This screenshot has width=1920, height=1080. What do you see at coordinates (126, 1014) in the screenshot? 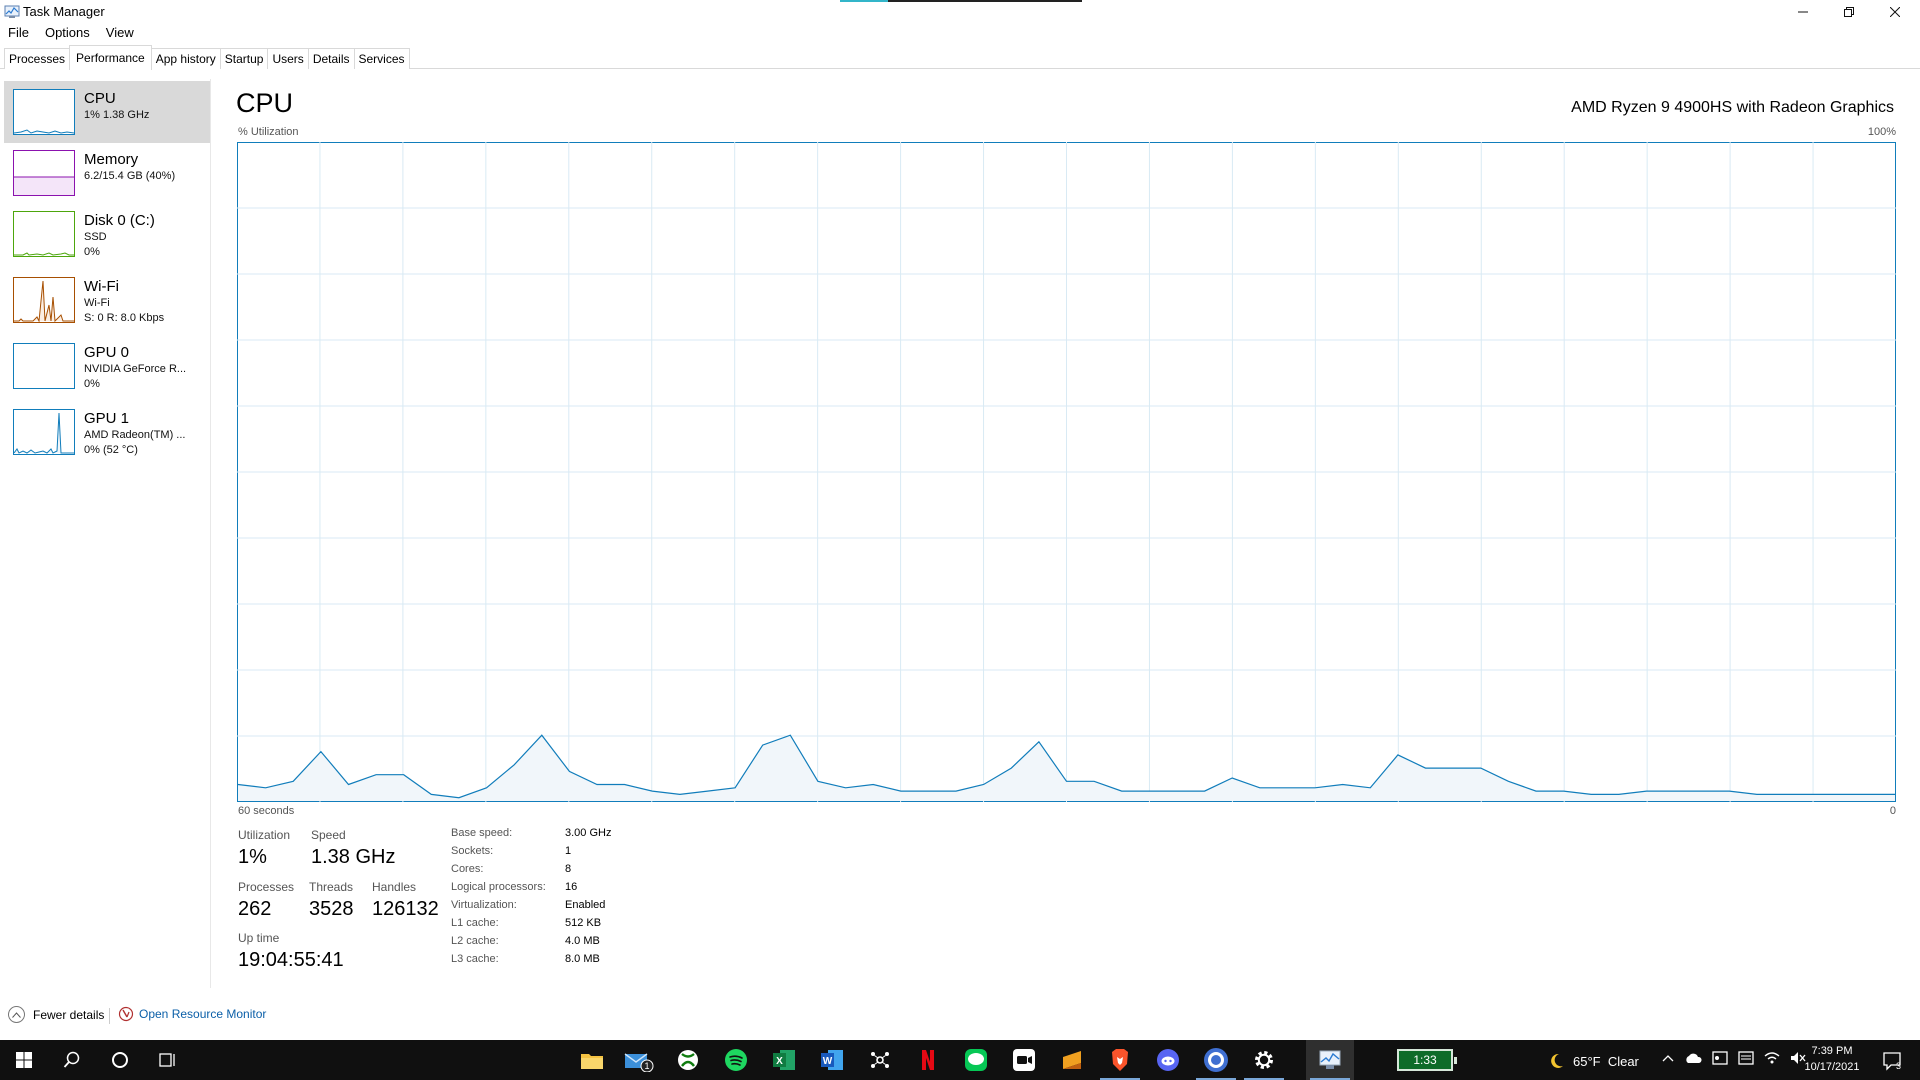
I see `resource-monitor-icon` at bounding box center [126, 1014].